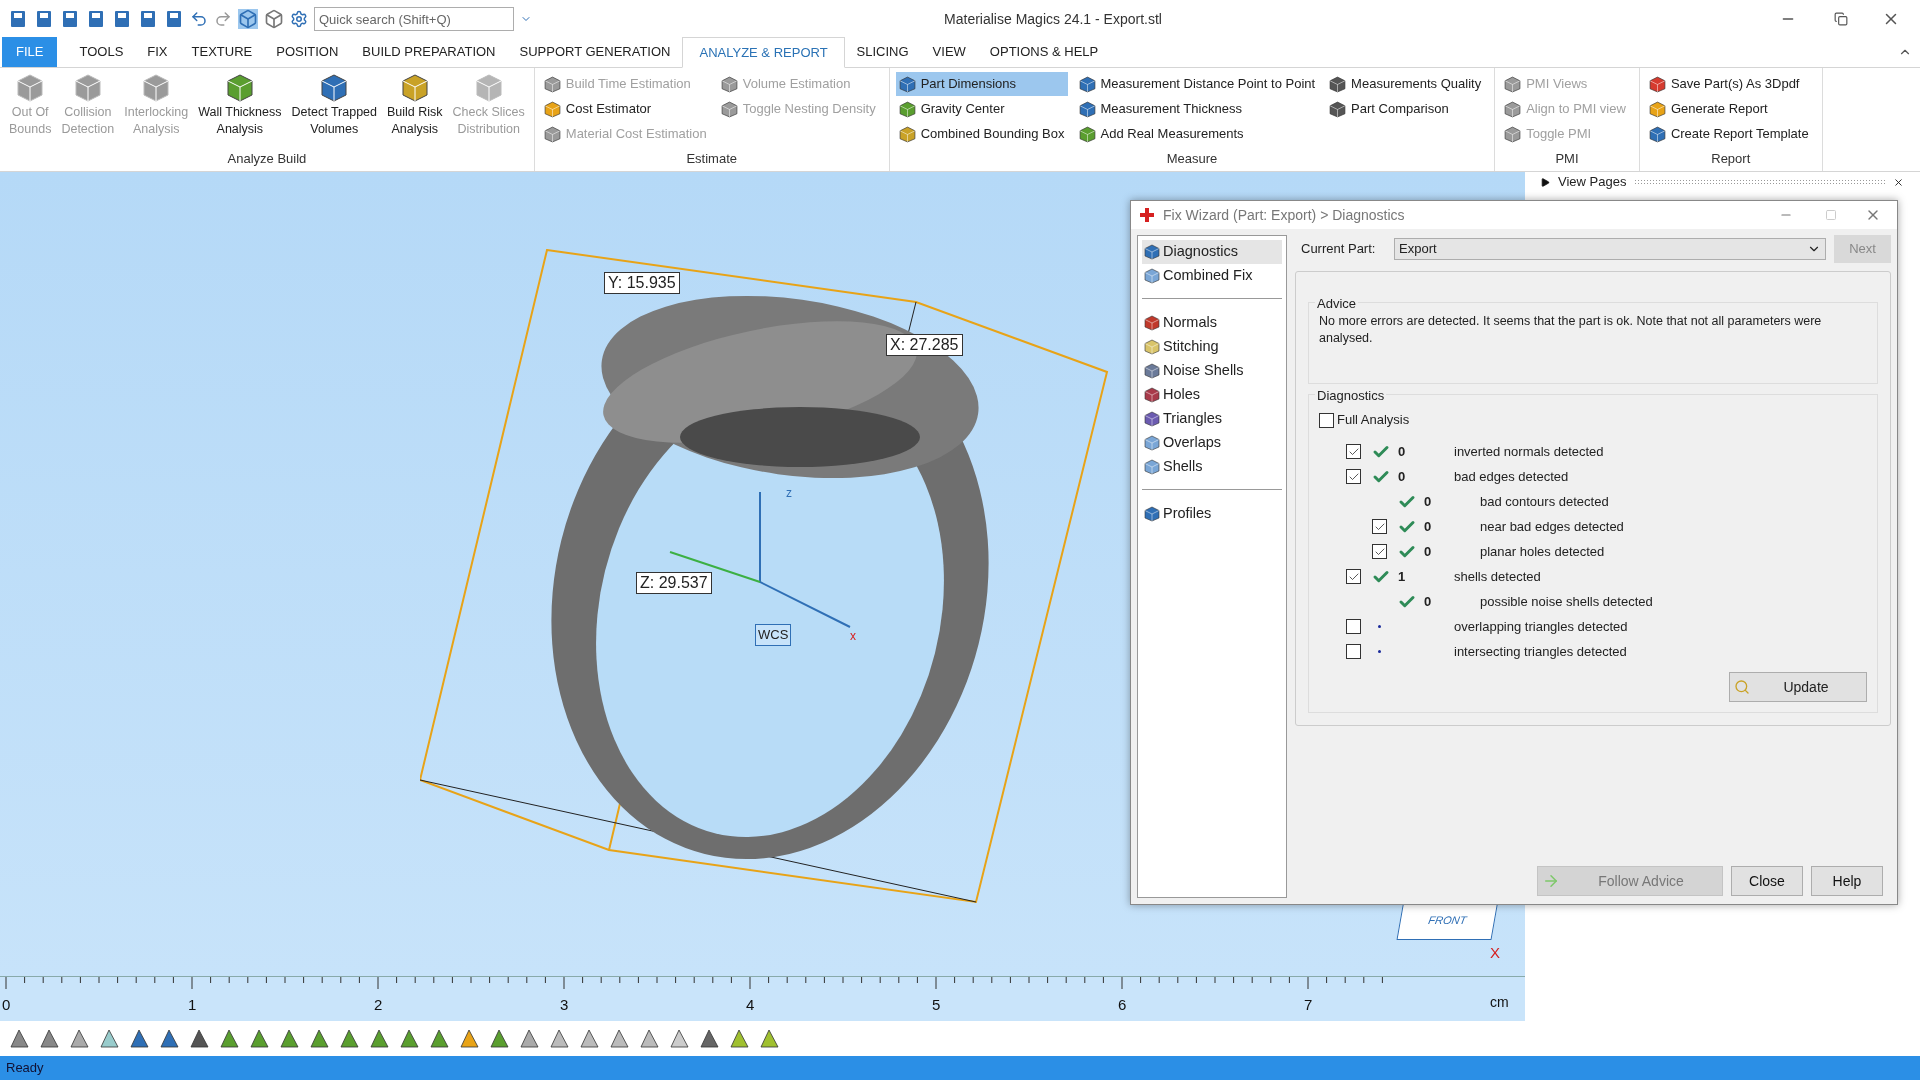 Image resolution: width=1920 pixels, height=1080 pixels. I want to click on ribbon-button: Measurement Distance Point to Point, so click(1197, 84).